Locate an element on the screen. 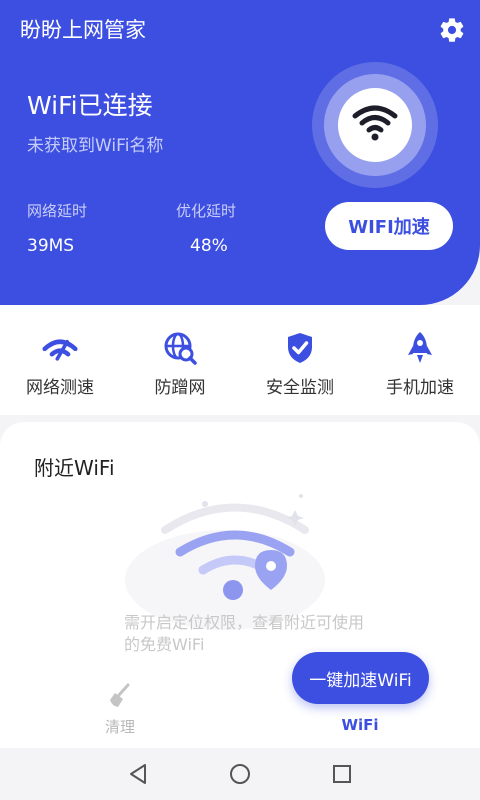  tool-anti-leech: 防蹭网 is located at coordinates (180, 360).